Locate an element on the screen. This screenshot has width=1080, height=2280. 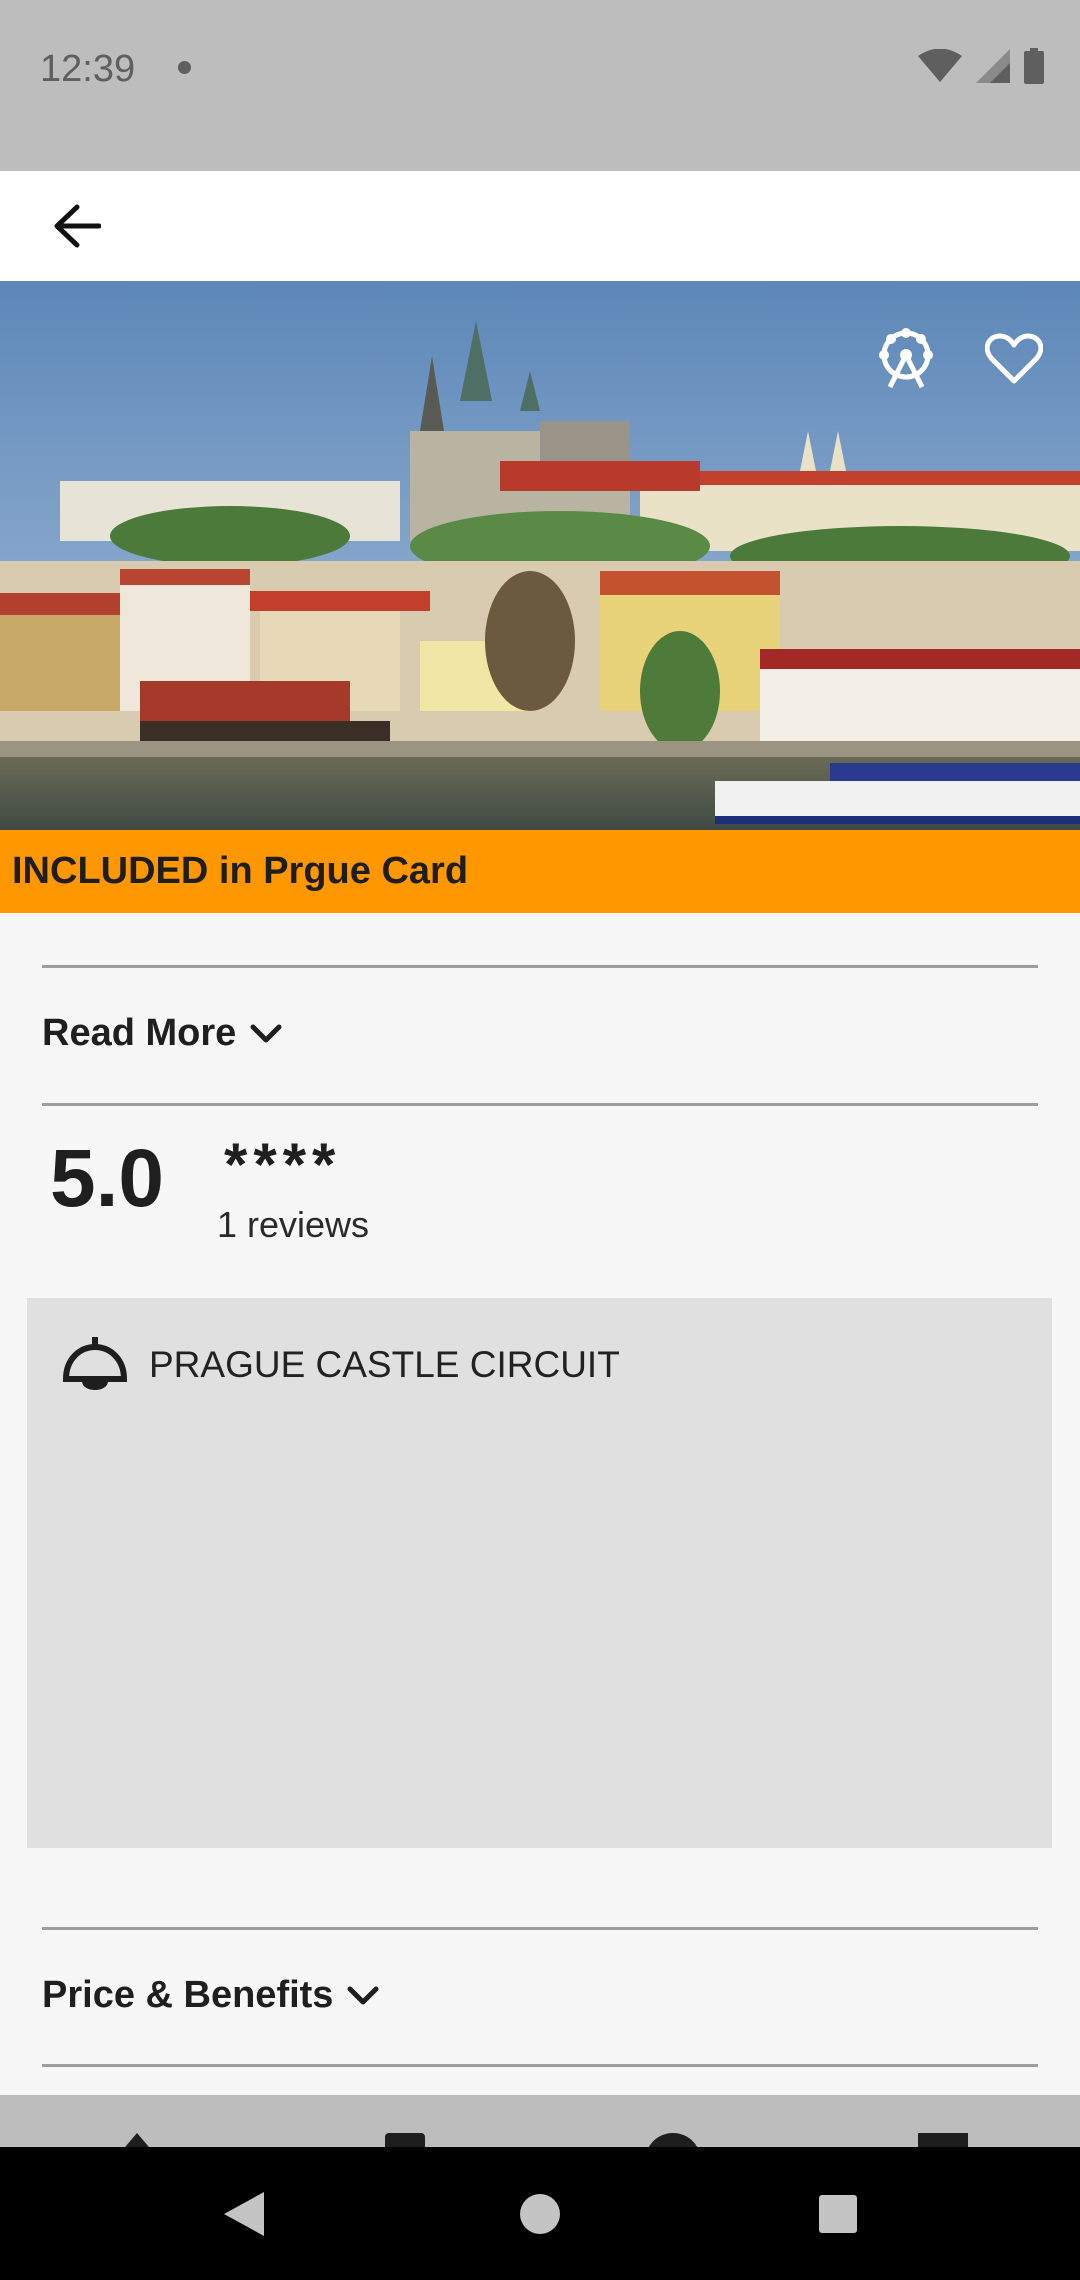
heart-outline-icon is located at coordinates (1014, 358).